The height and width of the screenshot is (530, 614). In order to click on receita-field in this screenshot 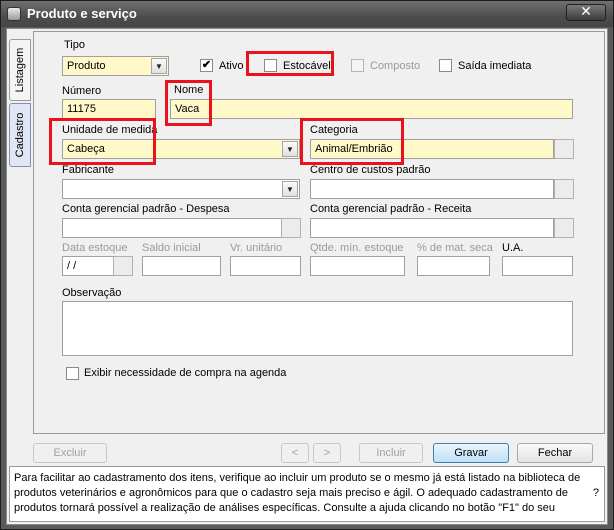, I will do `click(432, 228)`.